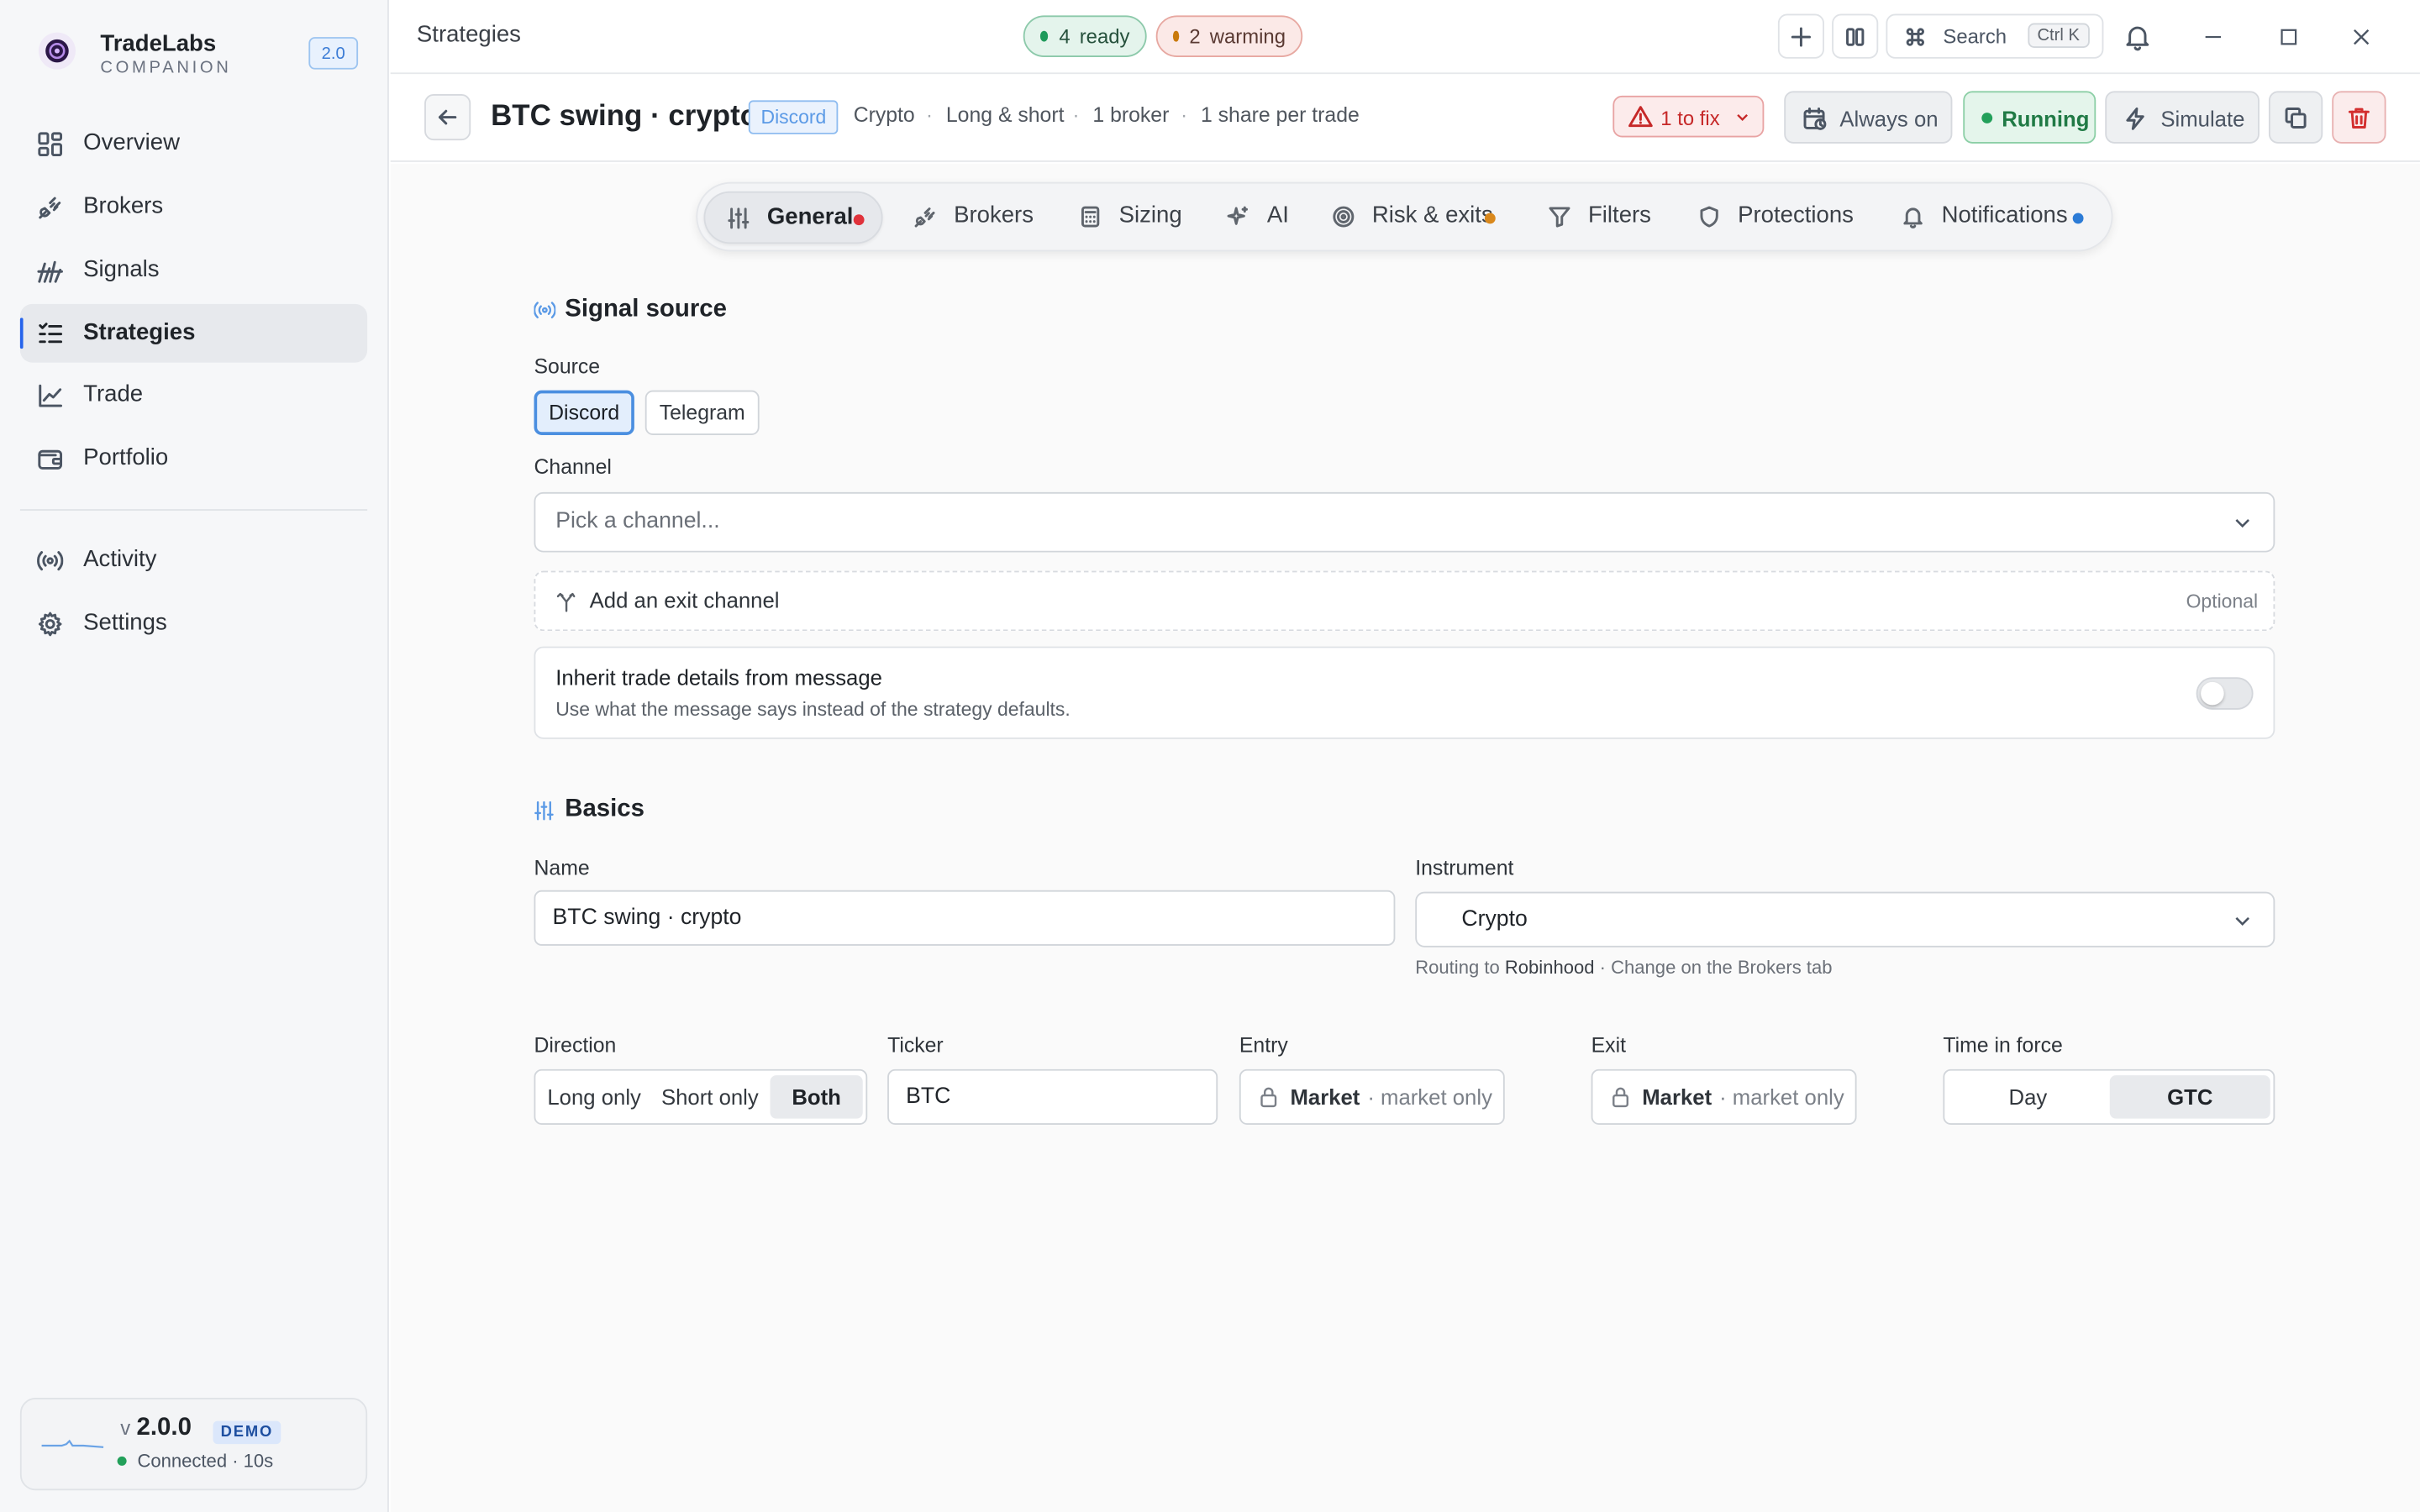  I want to click on sidebar-item-signals: Signals, so click(193, 270).